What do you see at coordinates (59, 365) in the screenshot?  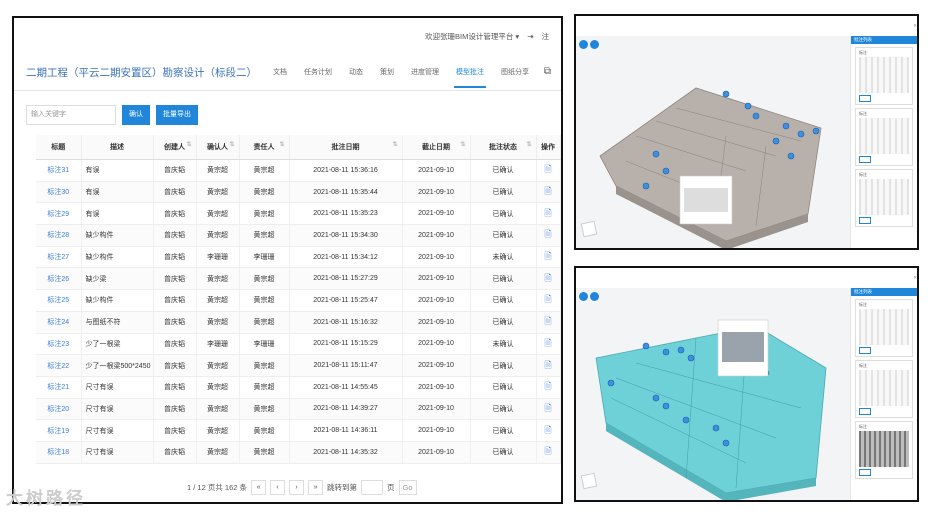 I see `cell-title: 标注22` at bounding box center [59, 365].